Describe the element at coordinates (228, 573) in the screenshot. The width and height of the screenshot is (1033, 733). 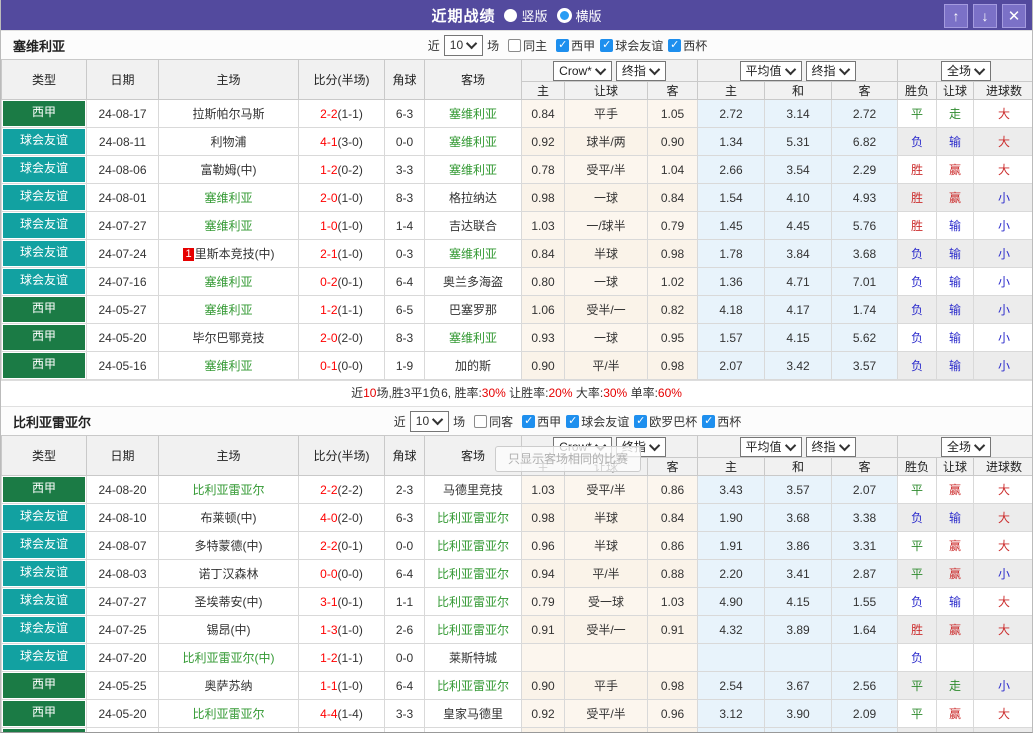
I see `cell-home: 诺丁汉森林` at that location.